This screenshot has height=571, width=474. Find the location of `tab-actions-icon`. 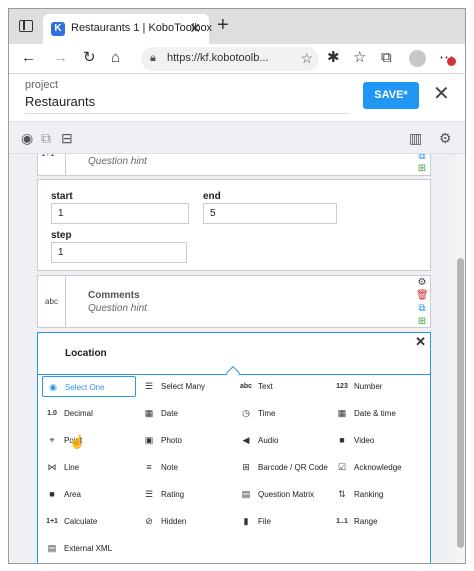

tab-actions-icon is located at coordinates (26, 26).